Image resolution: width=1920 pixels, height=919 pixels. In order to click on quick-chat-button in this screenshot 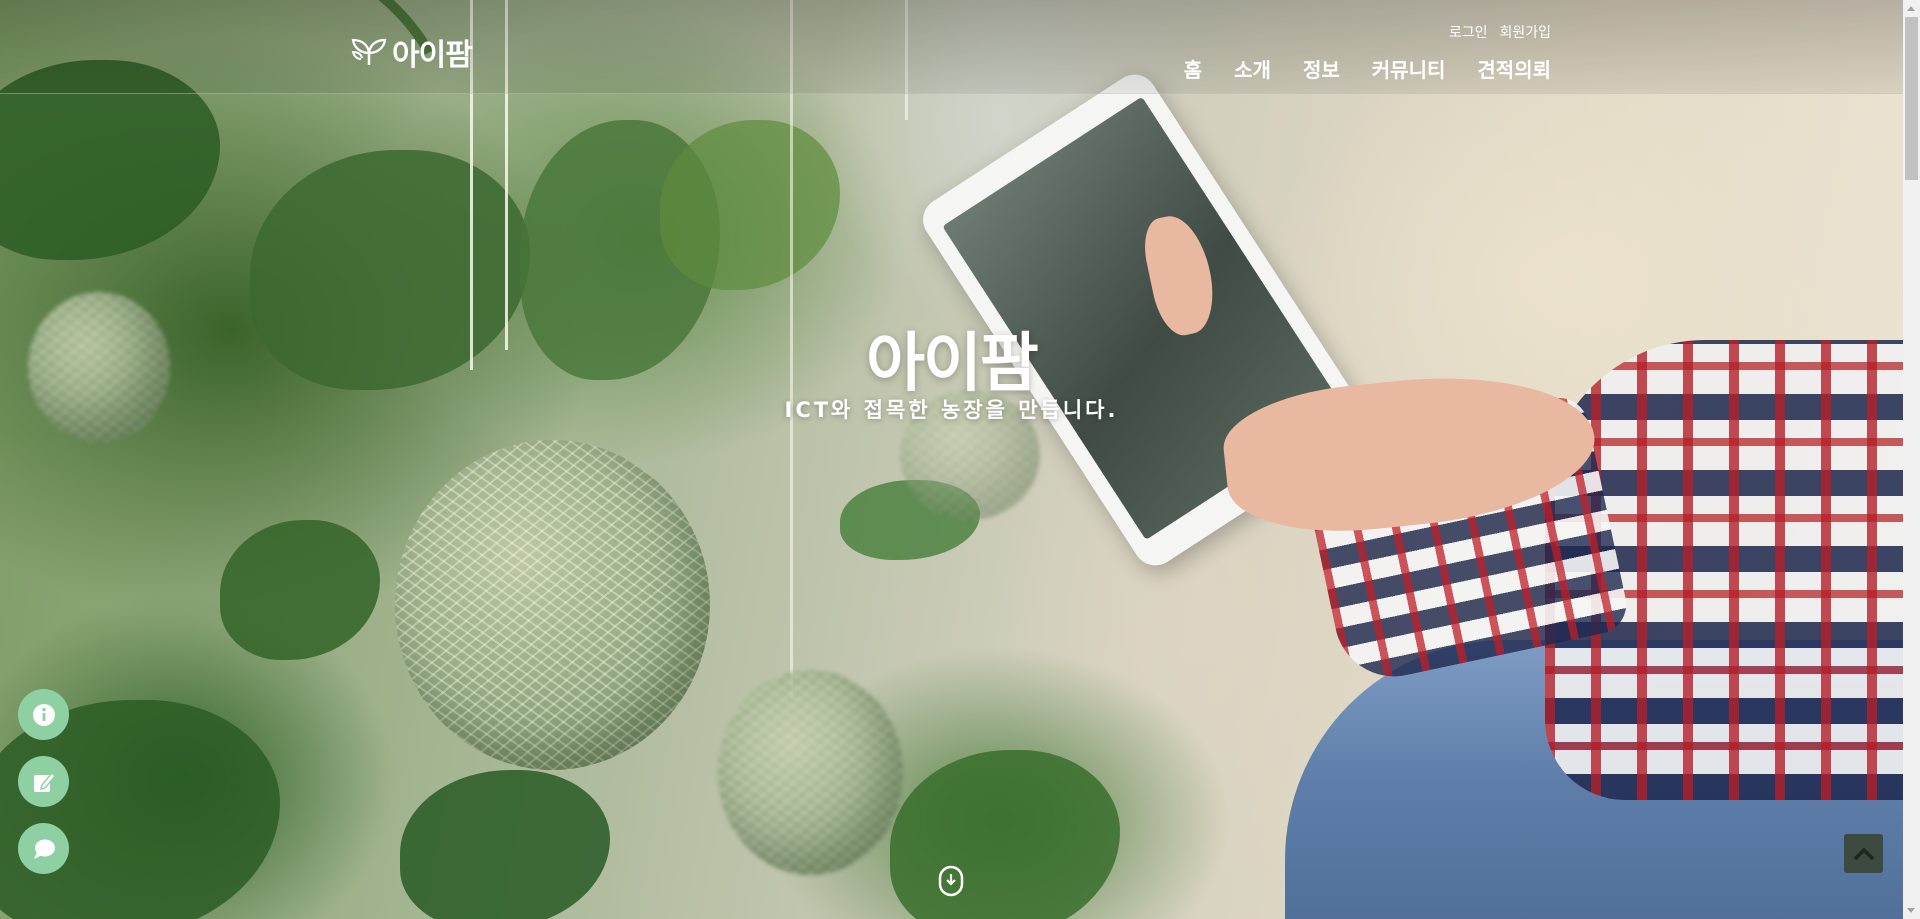, I will do `click(43, 848)`.